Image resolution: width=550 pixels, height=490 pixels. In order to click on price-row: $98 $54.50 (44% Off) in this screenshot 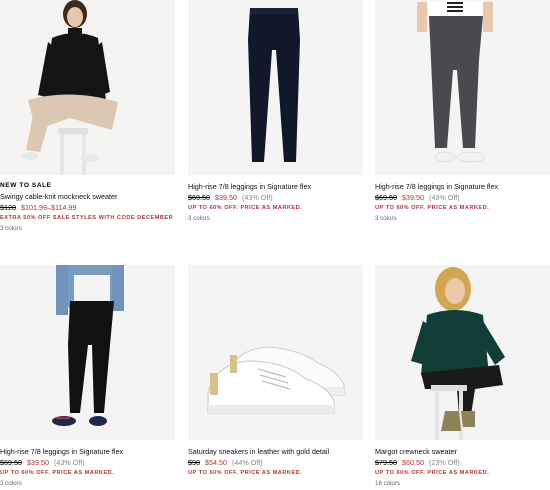, I will do `click(275, 462)`.